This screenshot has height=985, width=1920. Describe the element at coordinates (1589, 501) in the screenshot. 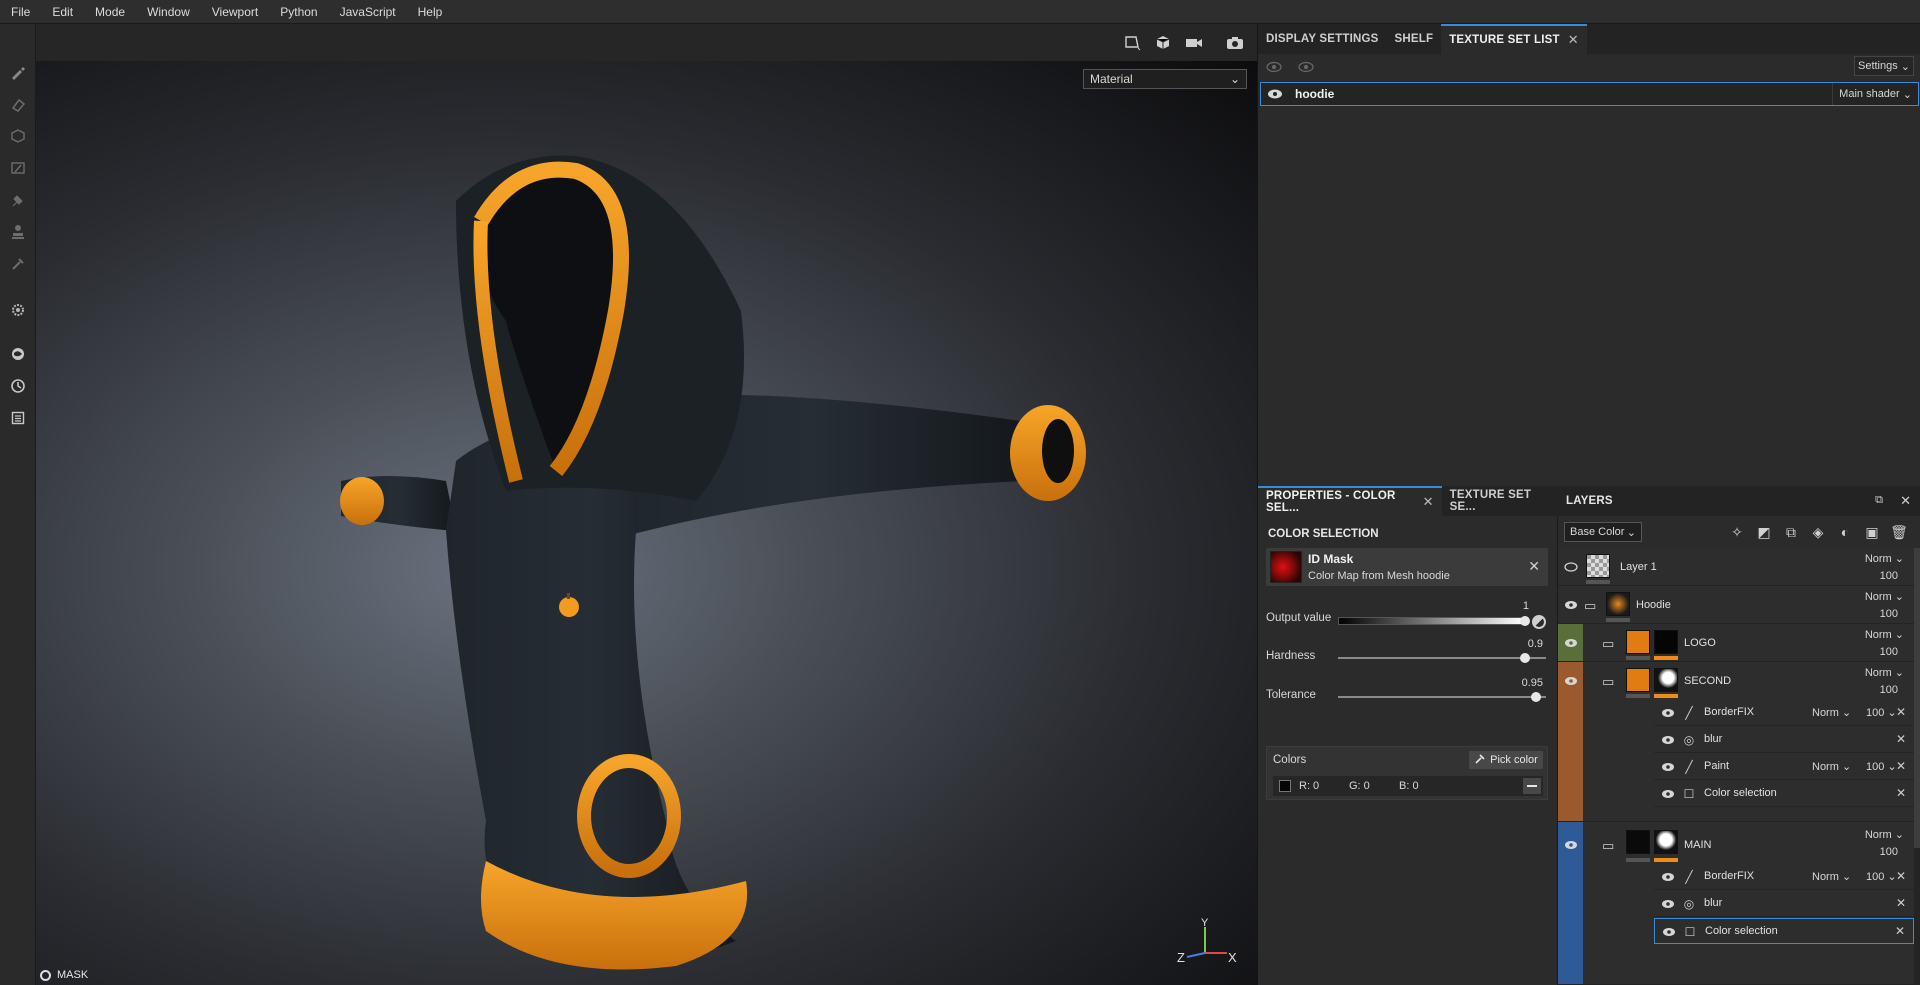

I see `tab-layers: LAYERS` at that location.